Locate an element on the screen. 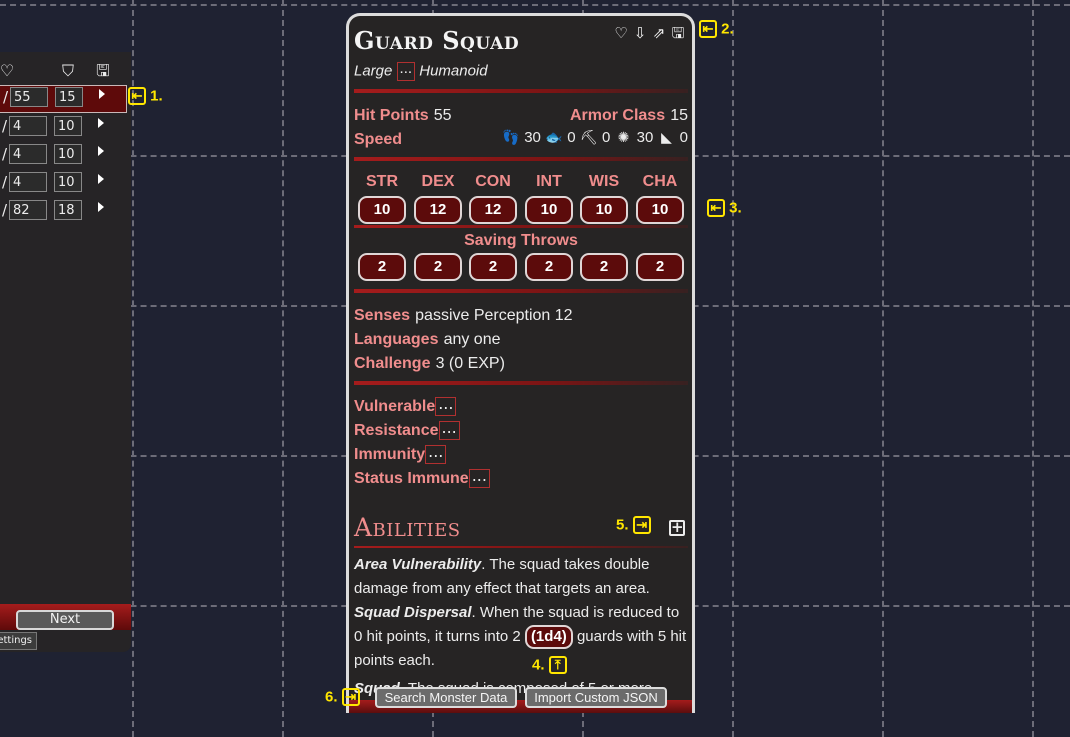  senses-row: Senses passive Perception 12 is located at coordinates (463, 315).